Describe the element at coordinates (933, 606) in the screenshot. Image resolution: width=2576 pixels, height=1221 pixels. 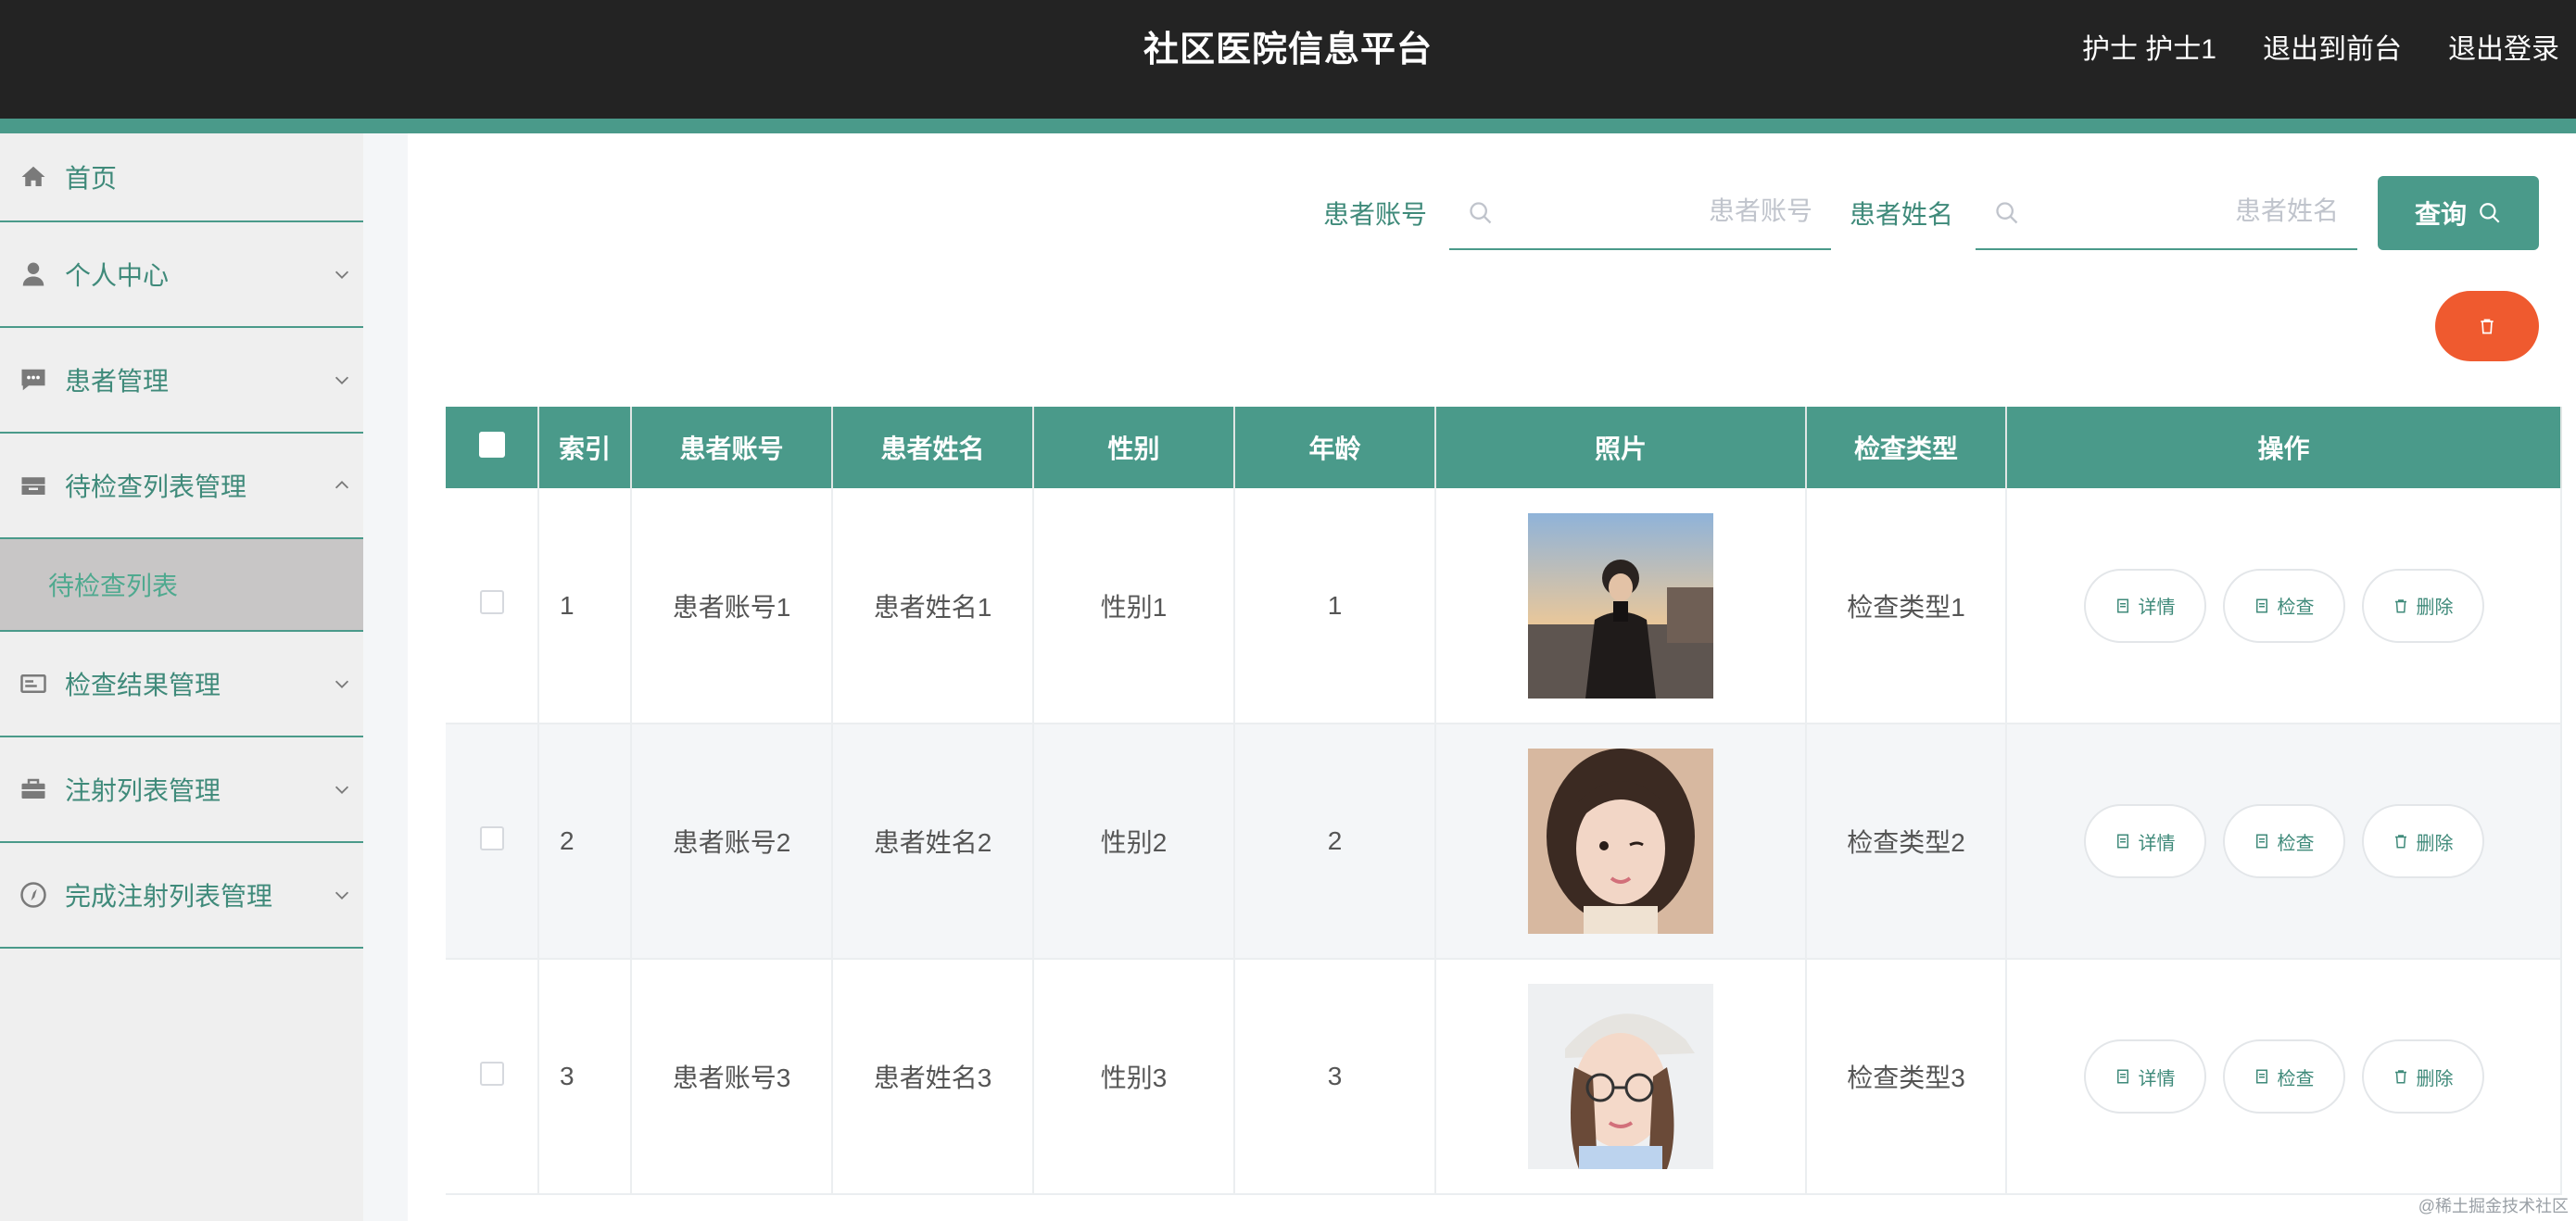
I see `name-cell: 患者姓名1` at that location.